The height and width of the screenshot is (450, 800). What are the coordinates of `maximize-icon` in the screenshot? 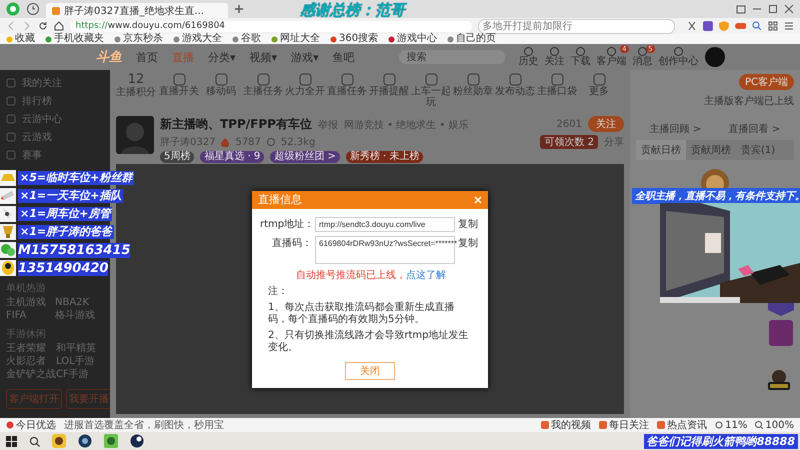 It's located at (773, 9).